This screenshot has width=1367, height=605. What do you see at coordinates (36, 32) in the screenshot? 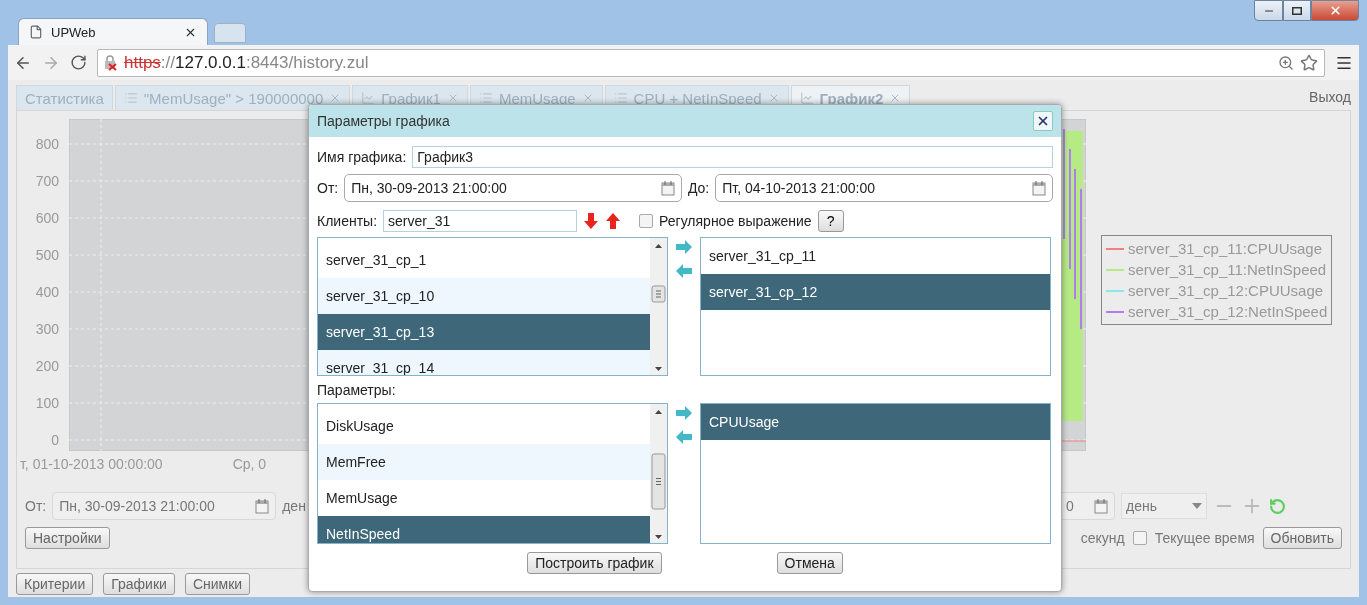
I see `page-icon` at bounding box center [36, 32].